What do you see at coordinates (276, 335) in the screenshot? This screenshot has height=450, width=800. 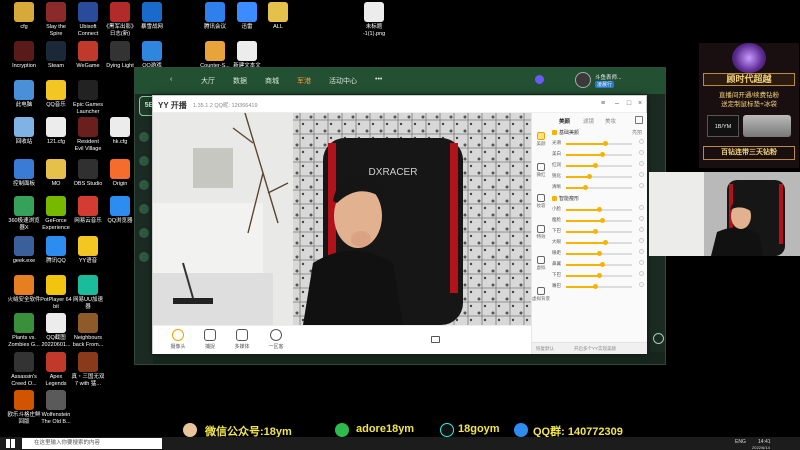 I see `game-icon` at bounding box center [276, 335].